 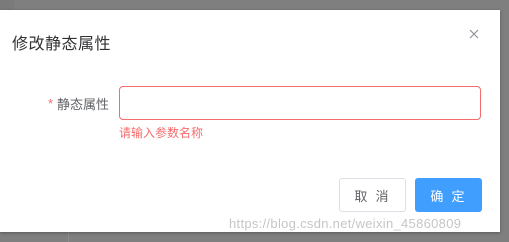 I want to click on divider, so click(x=68, y=237).